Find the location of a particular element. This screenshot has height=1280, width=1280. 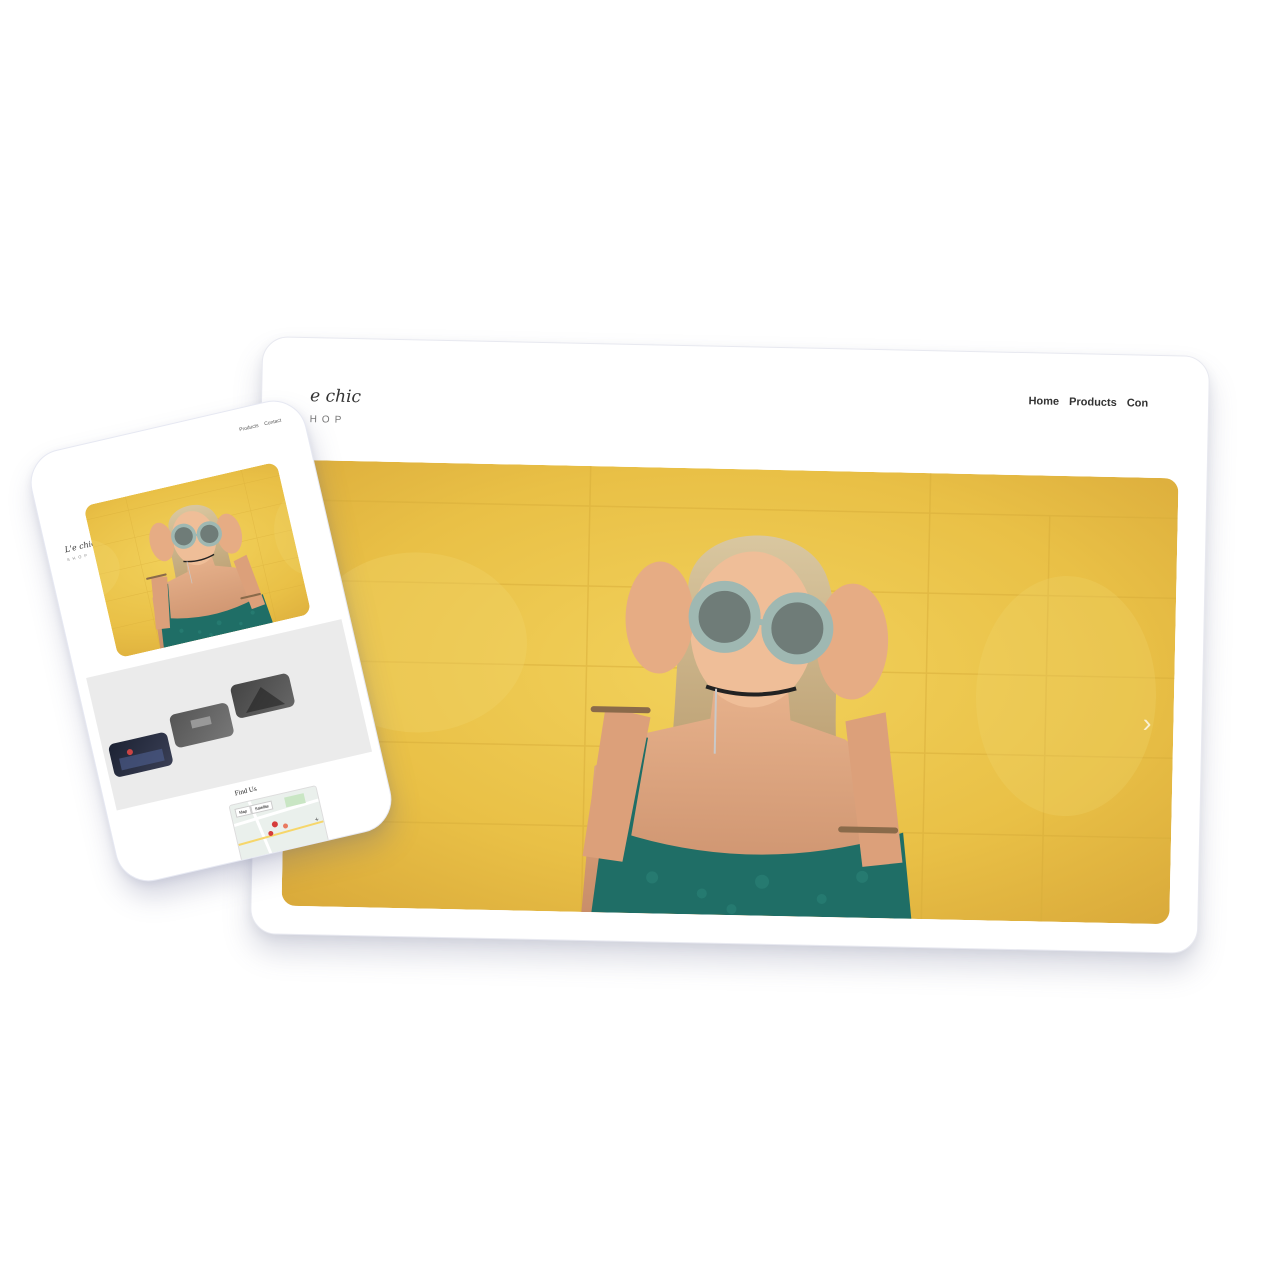

mobile-logo-subtitle: SHOP is located at coordinates (78, 557).